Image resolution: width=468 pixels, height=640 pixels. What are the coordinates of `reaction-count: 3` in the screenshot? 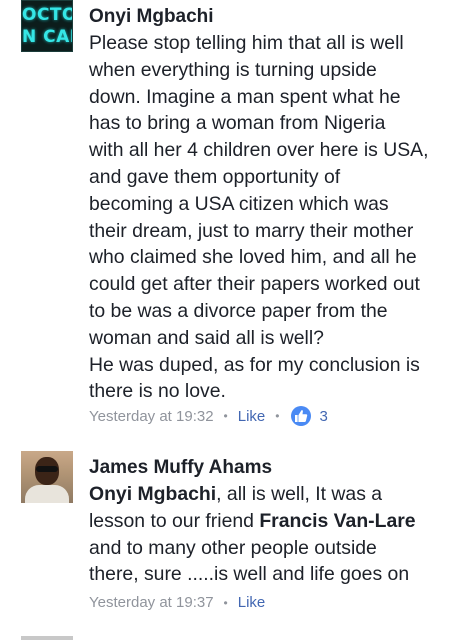 It's located at (323, 416).